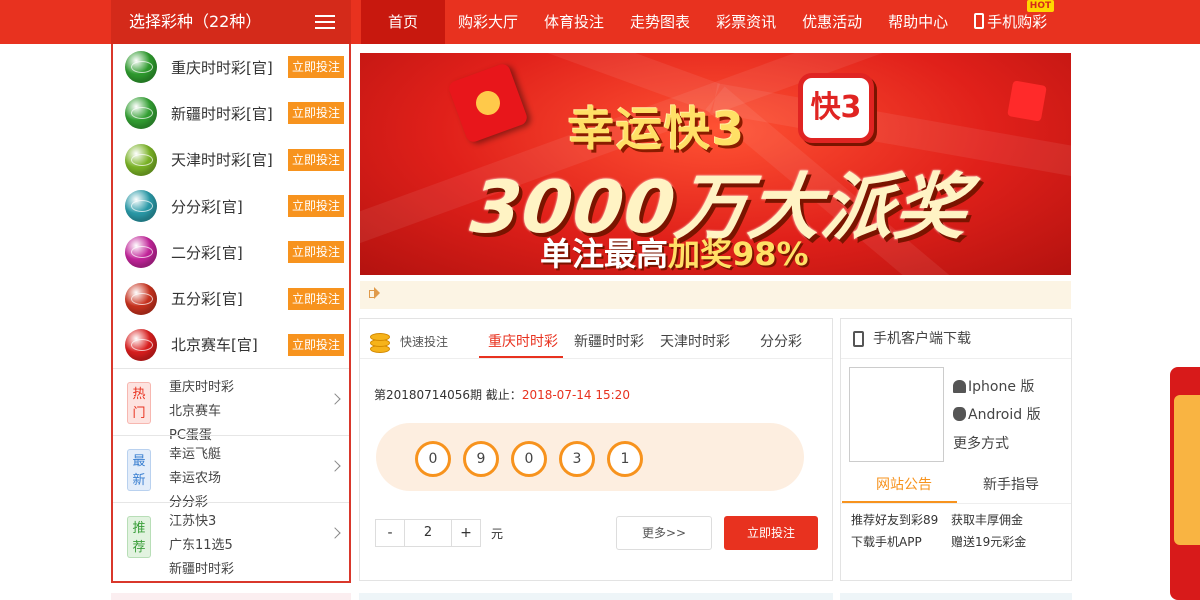  Describe the element at coordinates (987, 519) in the screenshot. I see `notice-link: 获取丰厚佣金` at that location.